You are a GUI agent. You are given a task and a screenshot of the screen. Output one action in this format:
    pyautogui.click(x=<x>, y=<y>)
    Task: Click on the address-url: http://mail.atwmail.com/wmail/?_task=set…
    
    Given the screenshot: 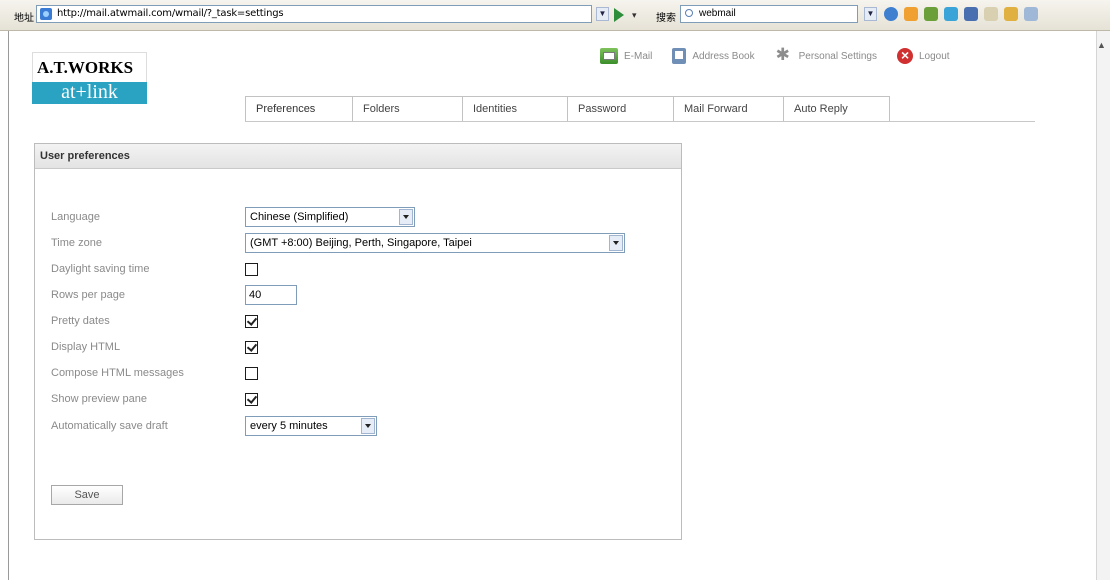 What is the action you would take?
    pyautogui.click(x=170, y=13)
    